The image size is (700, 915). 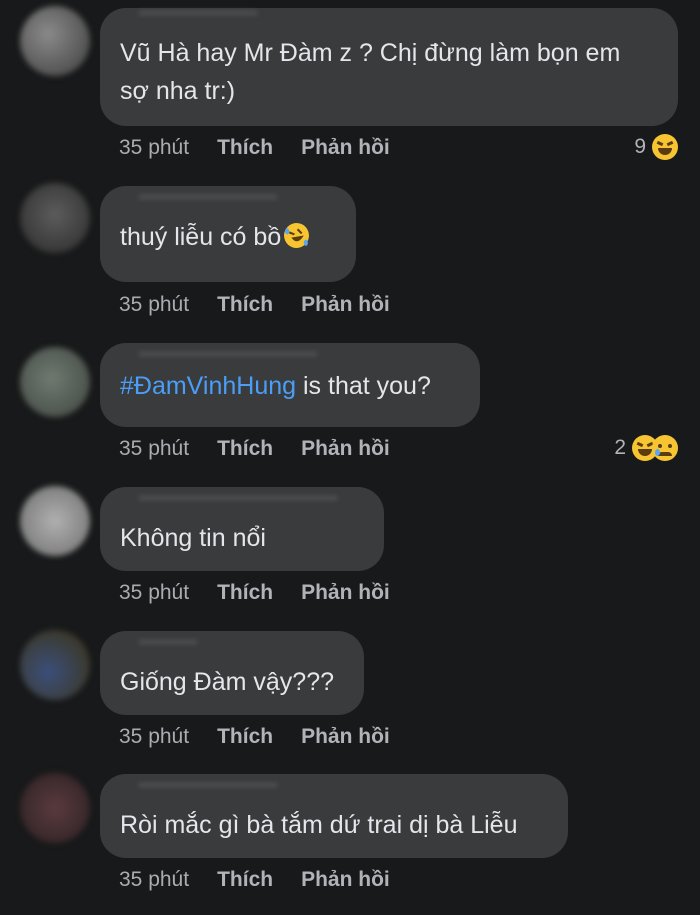 I want to click on comment-bubble: Không tin nổi, so click(x=242, y=529).